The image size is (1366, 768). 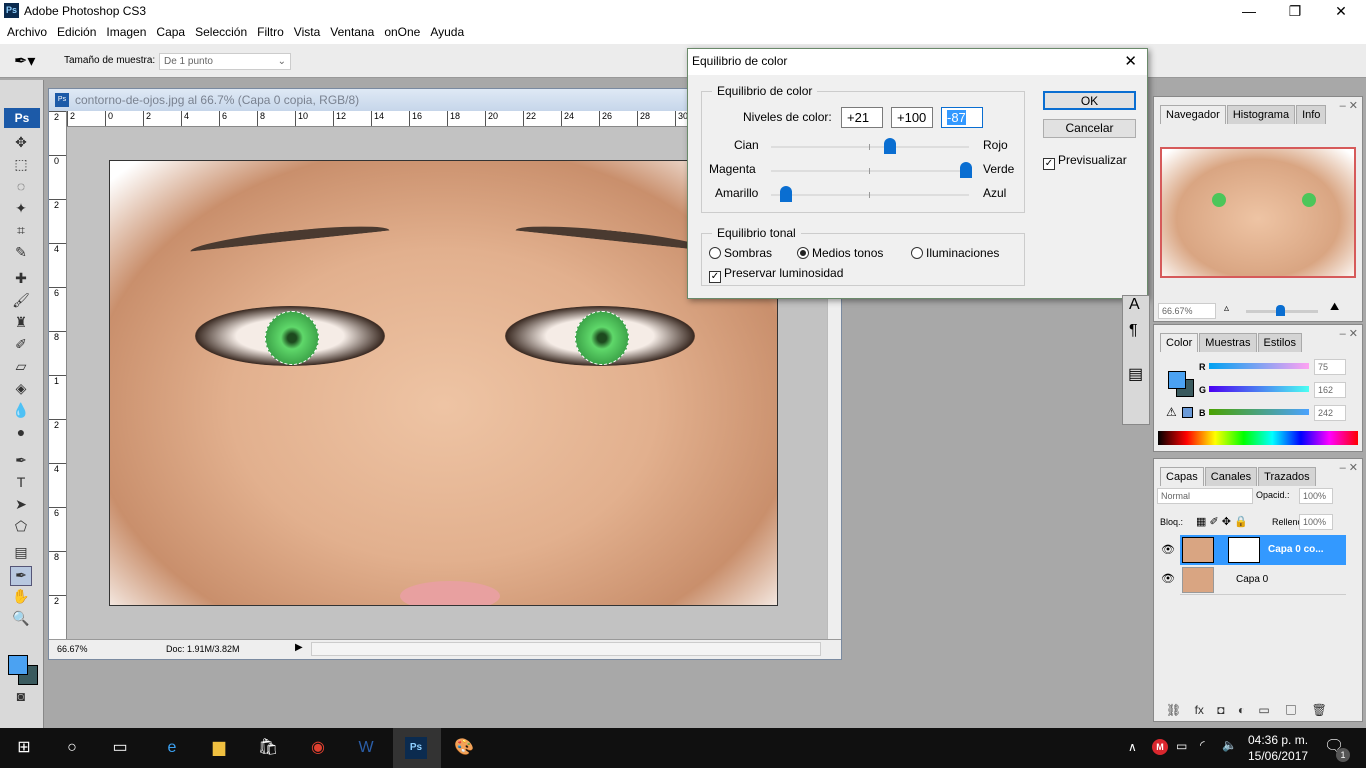 What do you see at coordinates (21, 554) in the screenshot?
I see `notes-tool-icon: ▤` at bounding box center [21, 554].